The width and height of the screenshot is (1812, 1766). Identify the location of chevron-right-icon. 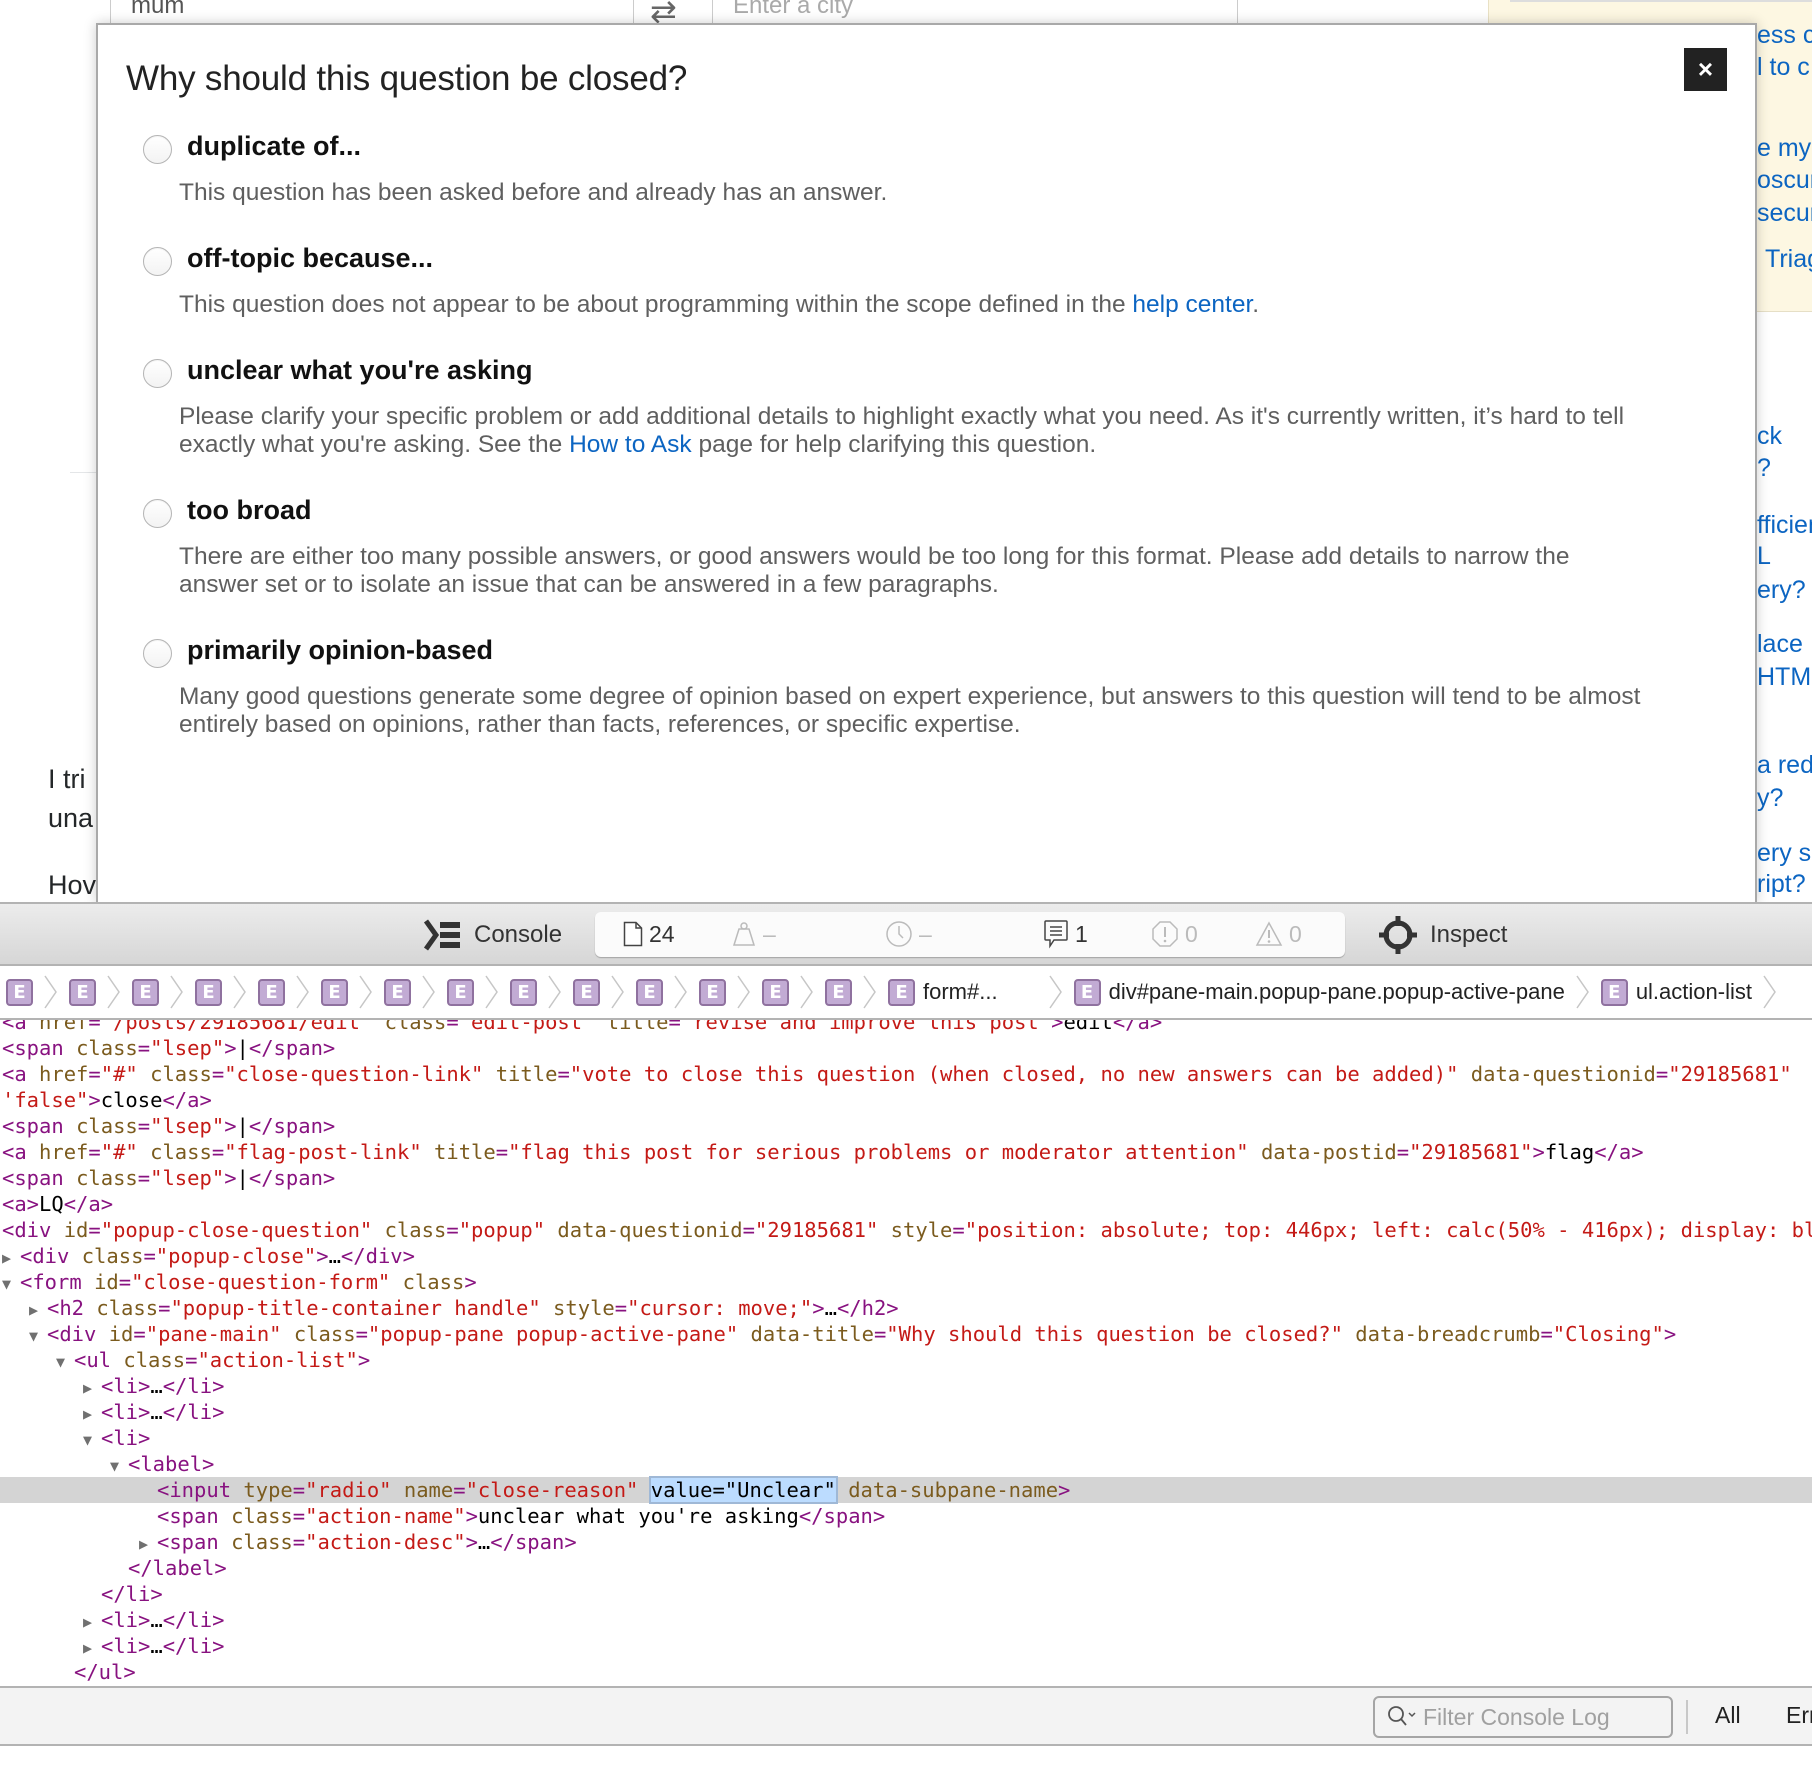
(743, 992).